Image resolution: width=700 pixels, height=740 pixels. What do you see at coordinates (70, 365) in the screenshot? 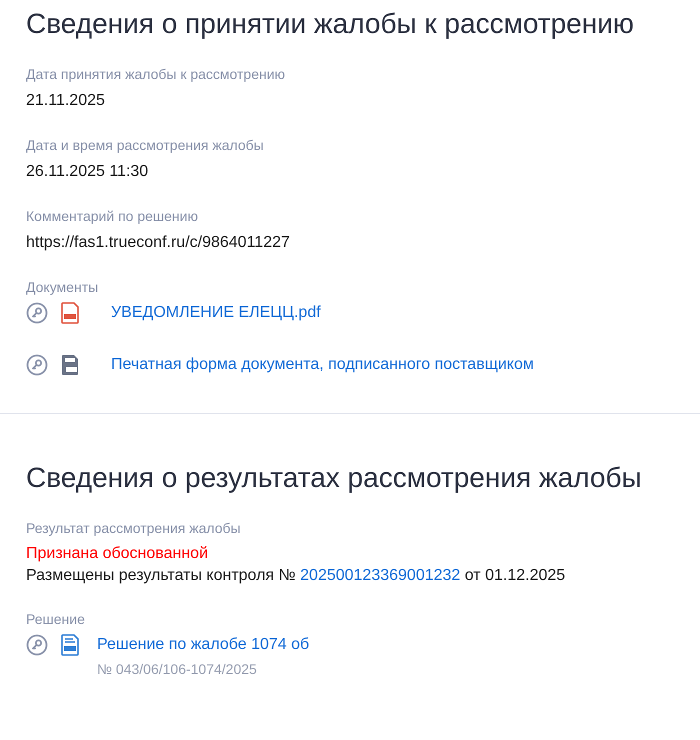
I see `text-file-icon` at bounding box center [70, 365].